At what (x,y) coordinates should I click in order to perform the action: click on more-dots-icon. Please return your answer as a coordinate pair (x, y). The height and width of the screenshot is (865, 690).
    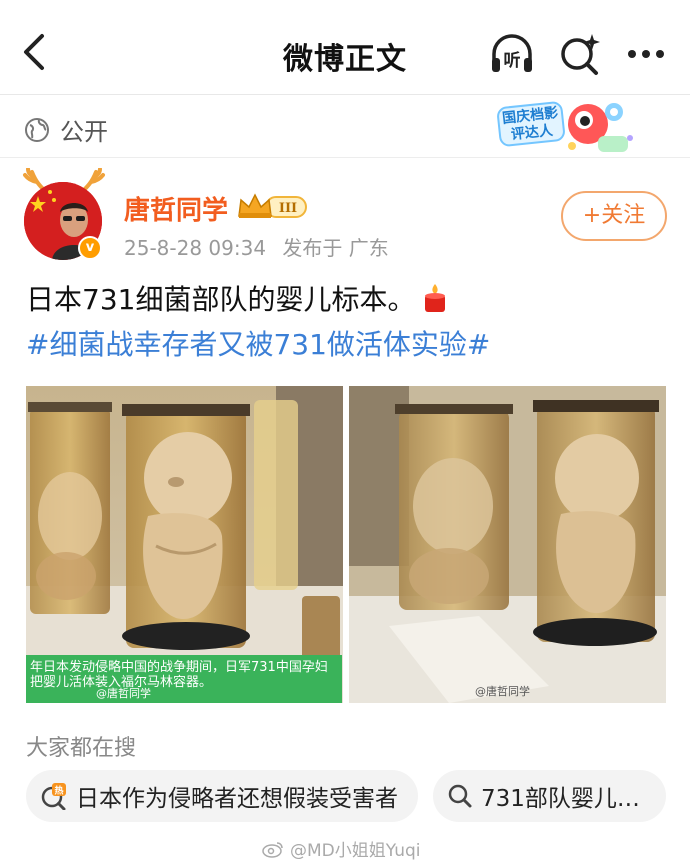
    Looking at the image, I should click on (646, 54).